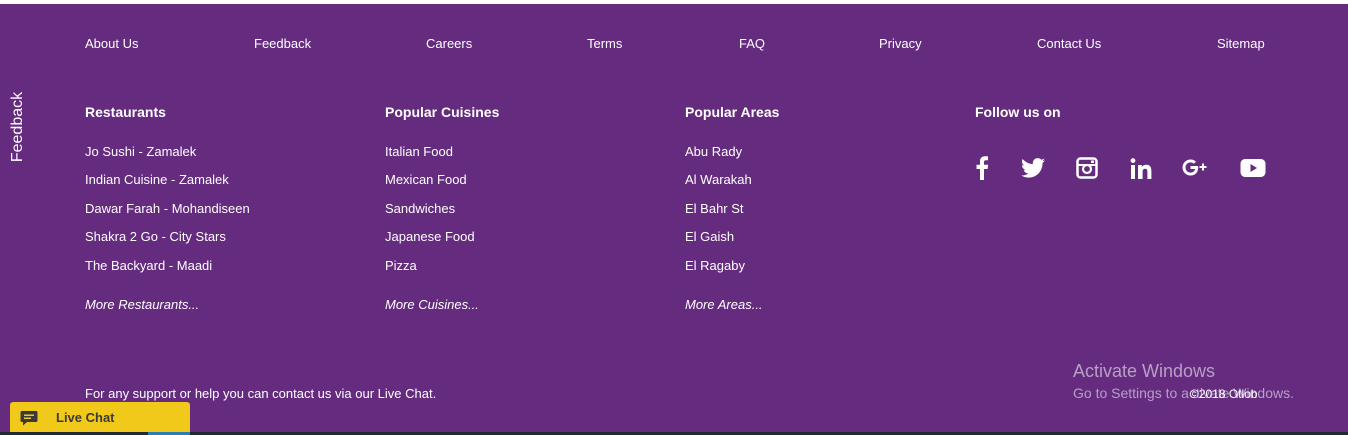 This screenshot has height=435, width=1348. I want to click on list-item: Dawar Farah - Mohandiseen, so click(167, 208).